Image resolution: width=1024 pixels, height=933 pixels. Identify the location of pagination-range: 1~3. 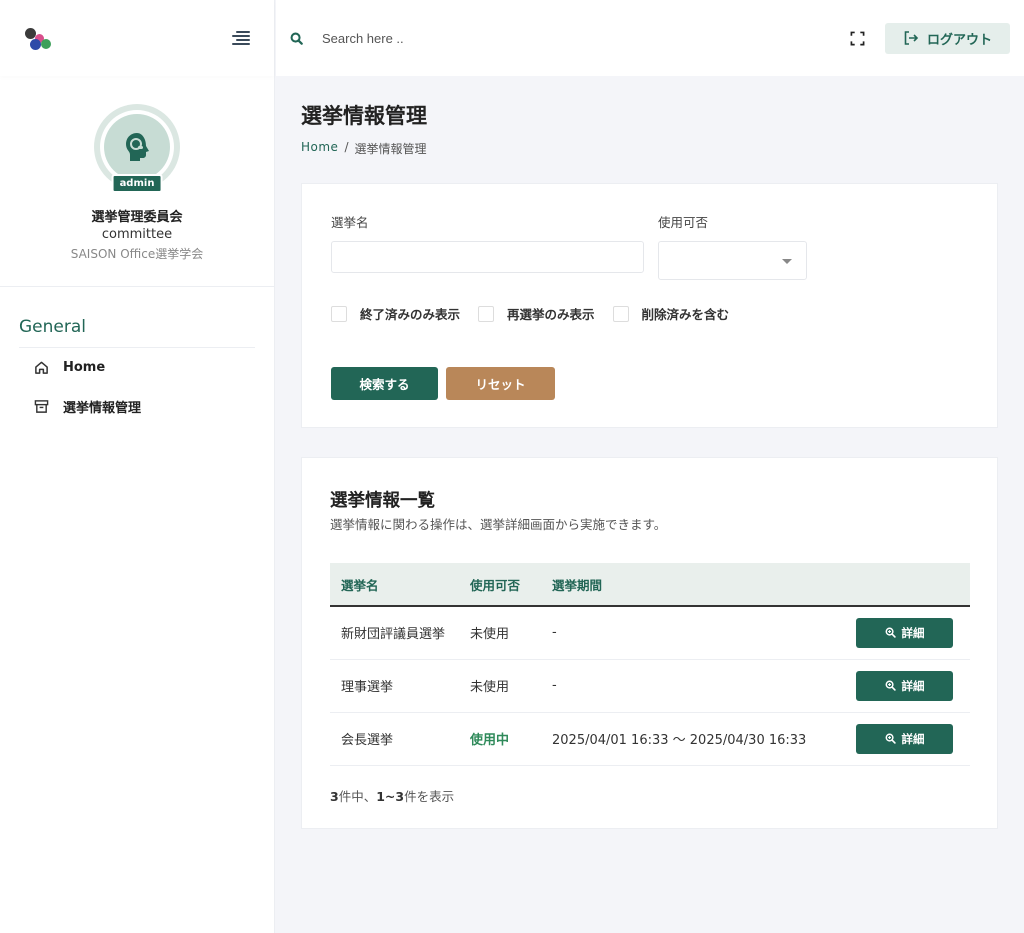
(390, 796).